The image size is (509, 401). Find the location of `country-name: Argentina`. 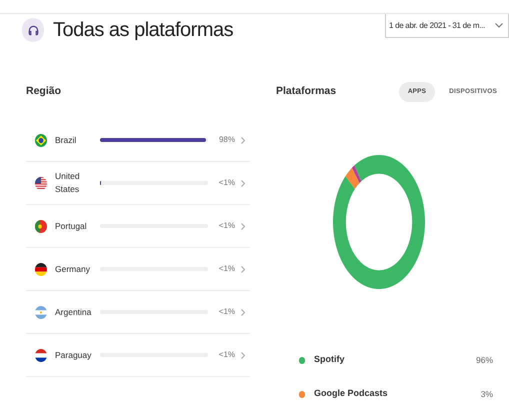

country-name: Argentina is located at coordinates (73, 312).